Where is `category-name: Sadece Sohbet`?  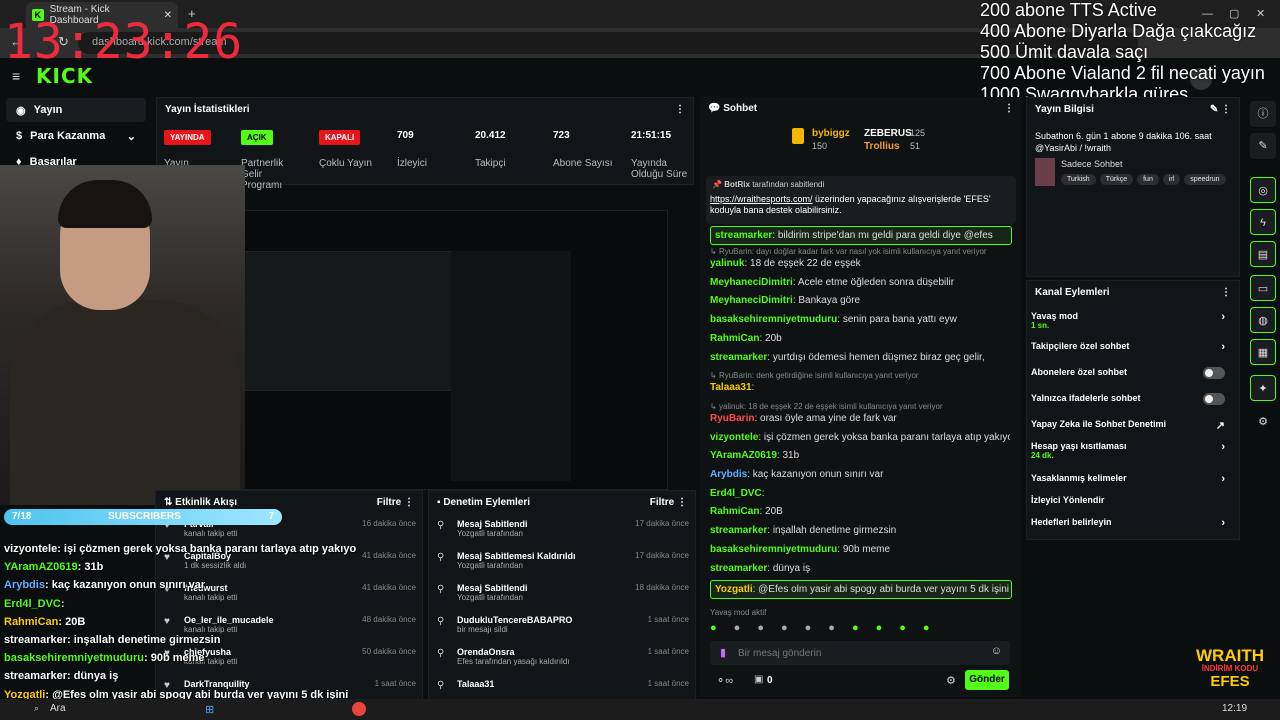 category-name: Sadece Sohbet is located at coordinates (1092, 164).